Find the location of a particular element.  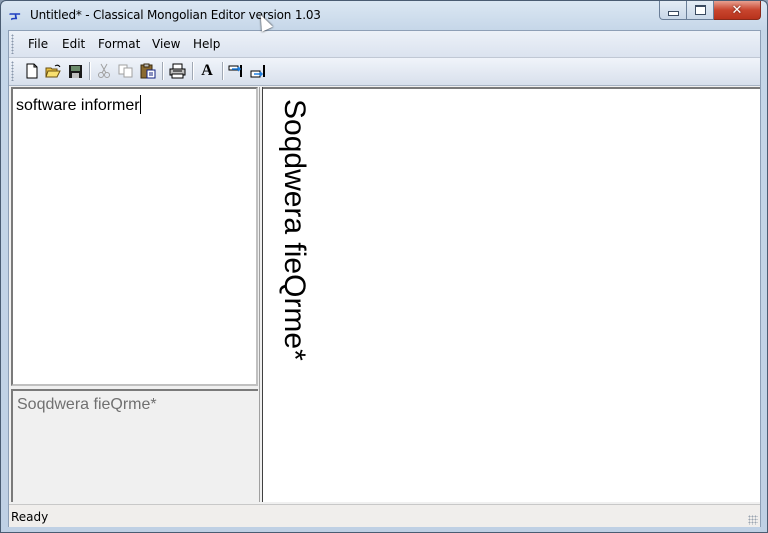

open-button is located at coordinates (53, 71).